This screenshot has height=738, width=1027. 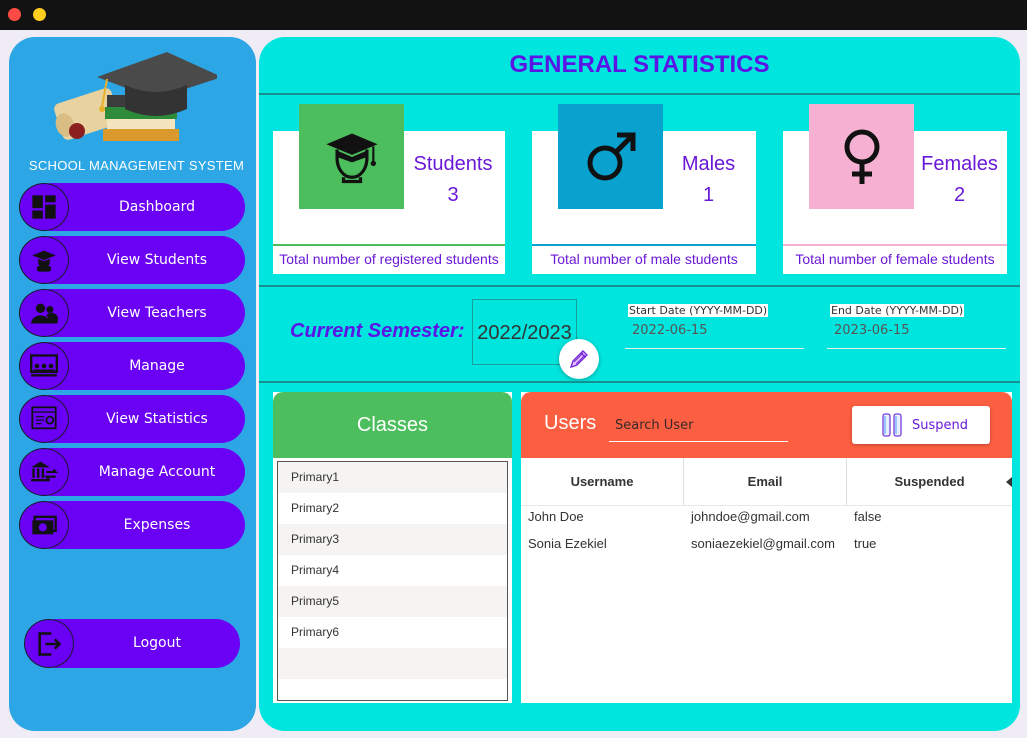 What do you see at coordinates (44, 472) in the screenshot?
I see `bank-icon` at bounding box center [44, 472].